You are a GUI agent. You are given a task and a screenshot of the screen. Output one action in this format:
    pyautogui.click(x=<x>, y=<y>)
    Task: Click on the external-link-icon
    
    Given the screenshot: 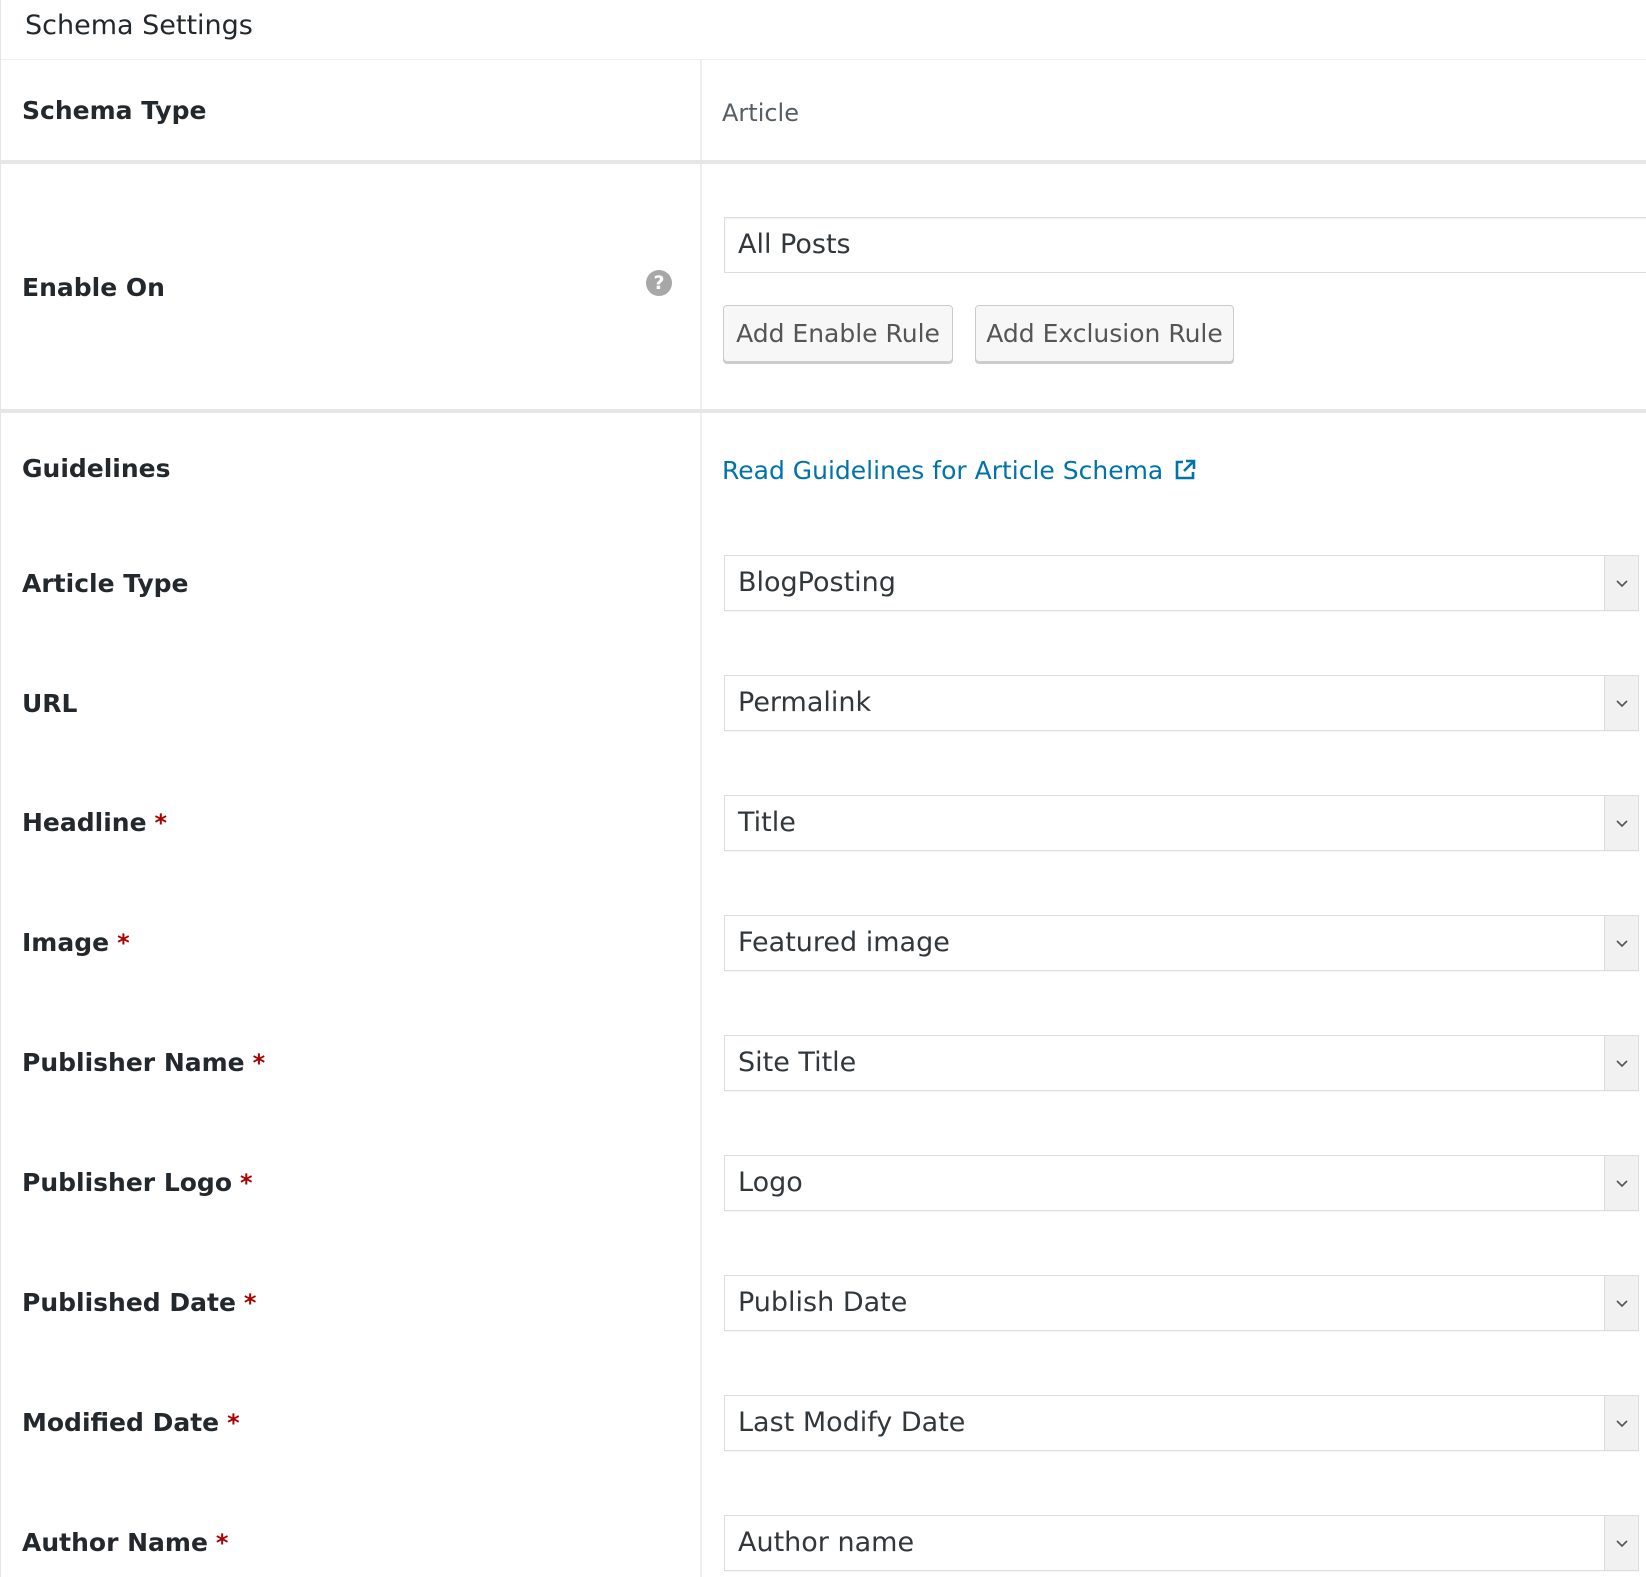 What is the action you would take?
    pyautogui.click(x=1185, y=474)
    